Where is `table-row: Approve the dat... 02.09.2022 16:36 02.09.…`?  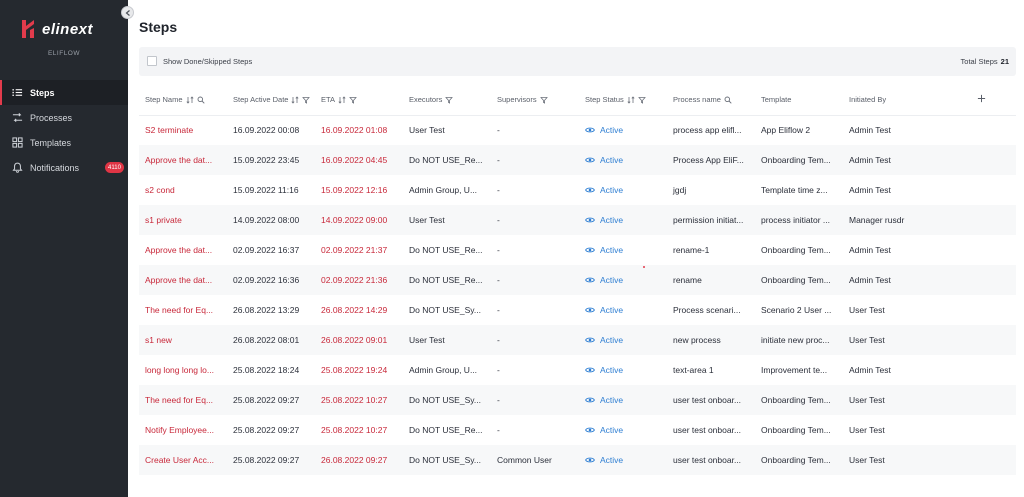 table-row: Approve the dat... 02.09.2022 16:36 02.09.… is located at coordinates (577, 280).